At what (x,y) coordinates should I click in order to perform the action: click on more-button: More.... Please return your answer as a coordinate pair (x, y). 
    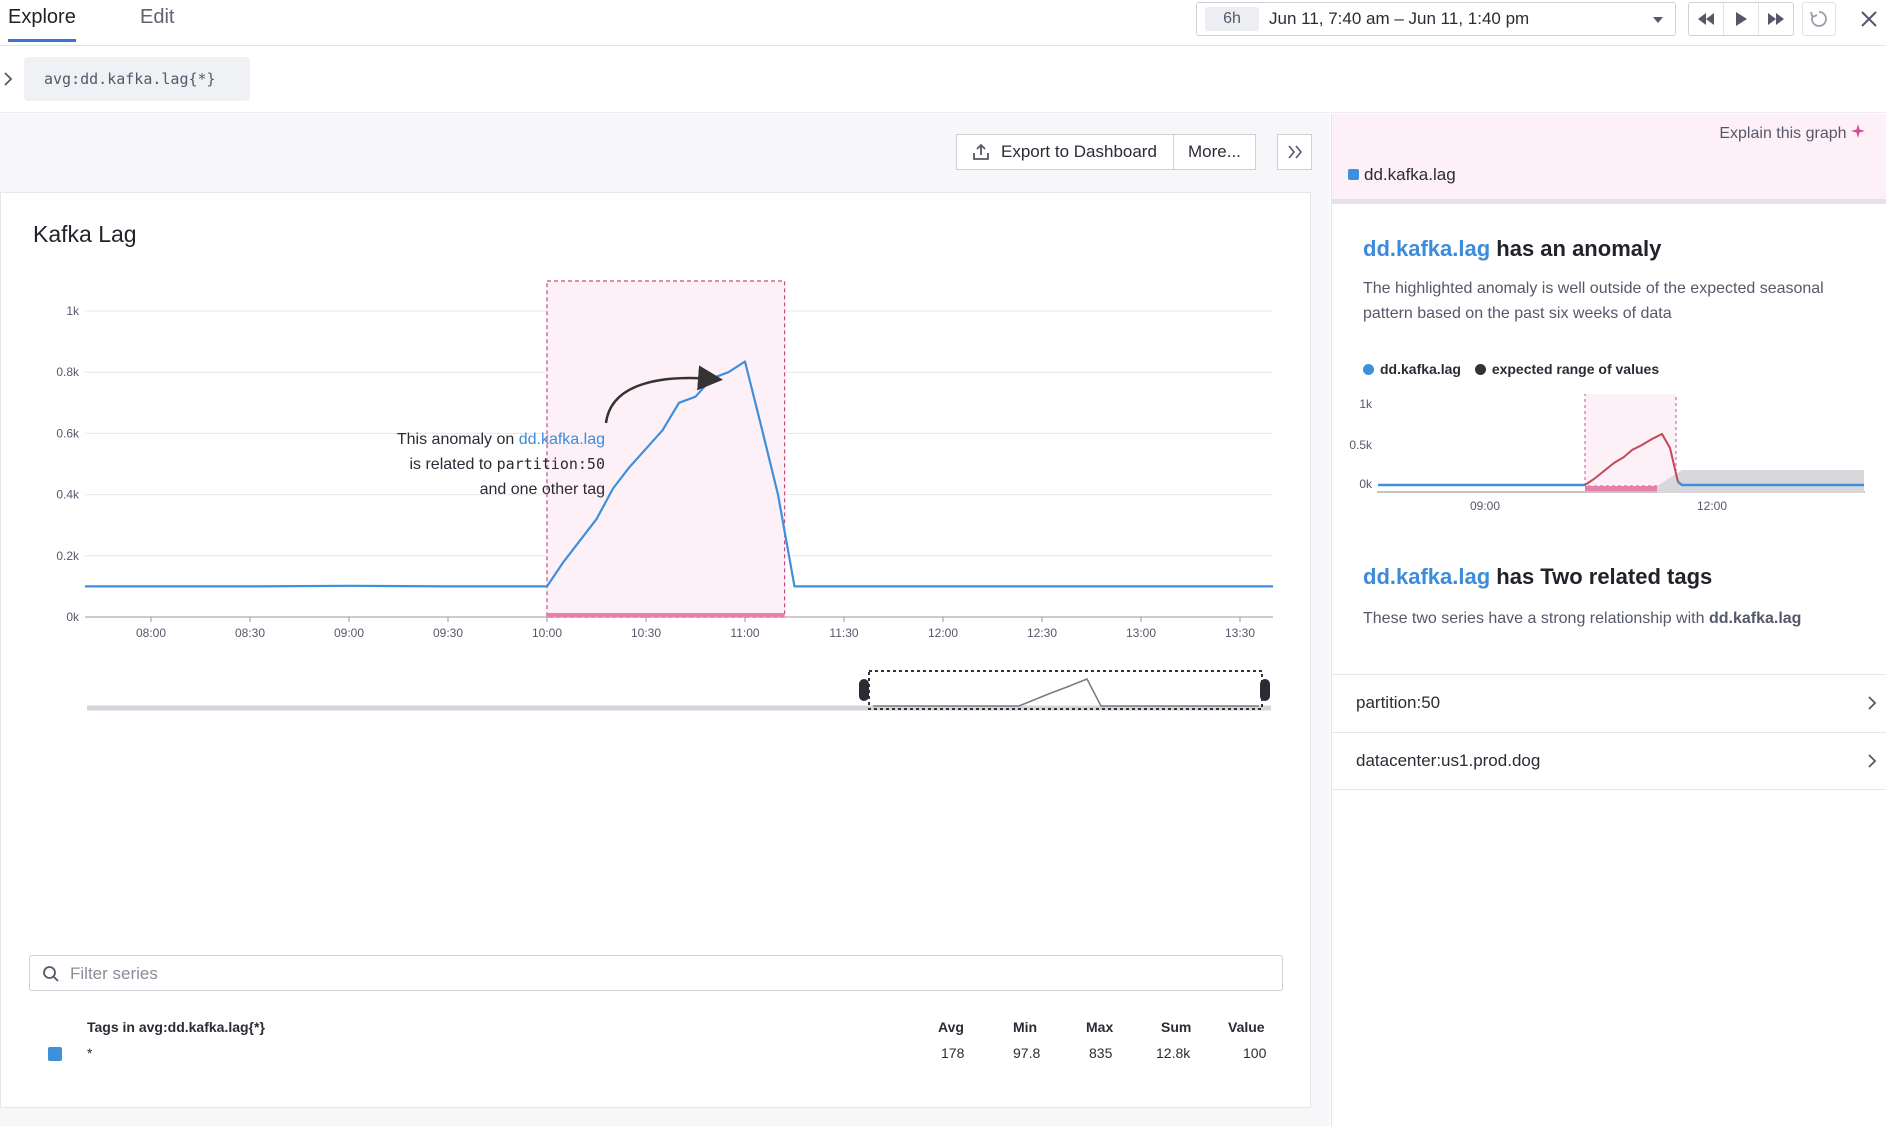
    Looking at the image, I should click on (1214, 152).